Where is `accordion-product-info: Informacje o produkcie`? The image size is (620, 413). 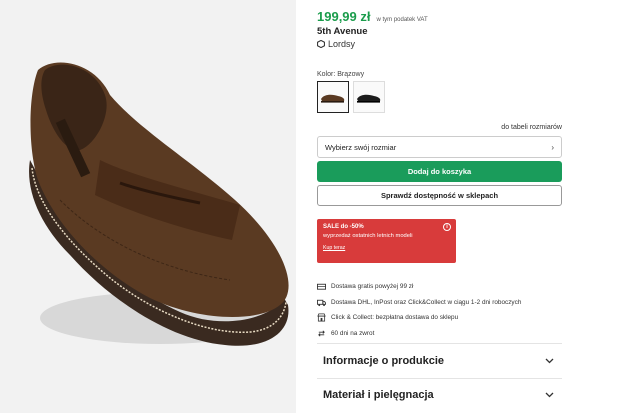 accordion-product-info: Informacje o produkcie is located at coordinates (439, 360).